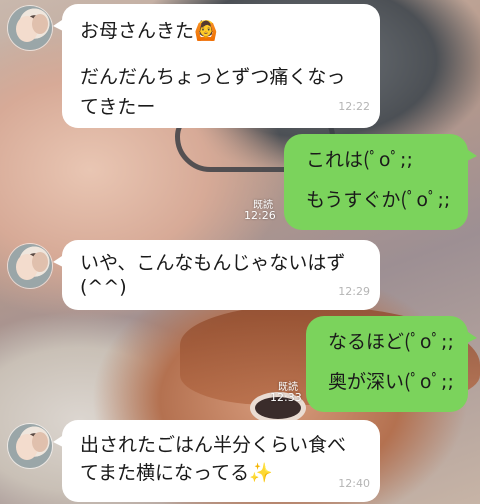  Describe the element at coordinates (380, 182) in the screenshot. I see `message-bubble-outgoing: これは(ﾟoﾟ;; もうすぐか(ﾟoﾟ;;` at that location.